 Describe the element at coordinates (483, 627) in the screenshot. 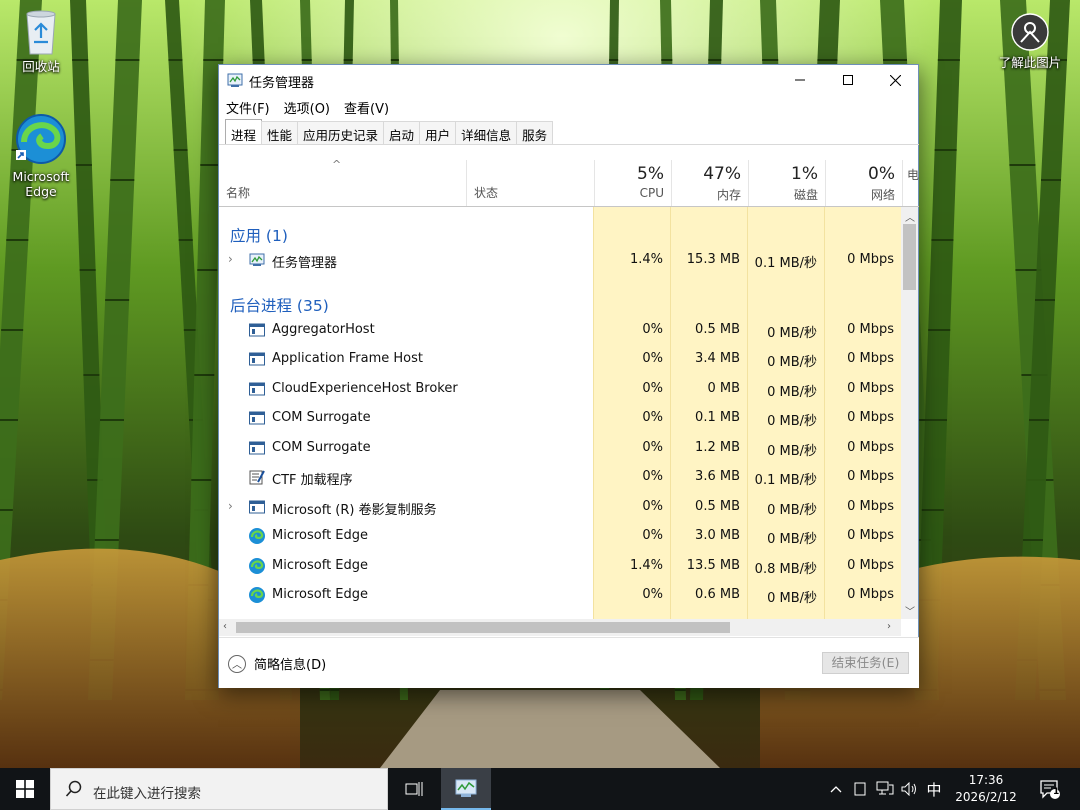

I see `horizontal-scroll-thumb` at that location.